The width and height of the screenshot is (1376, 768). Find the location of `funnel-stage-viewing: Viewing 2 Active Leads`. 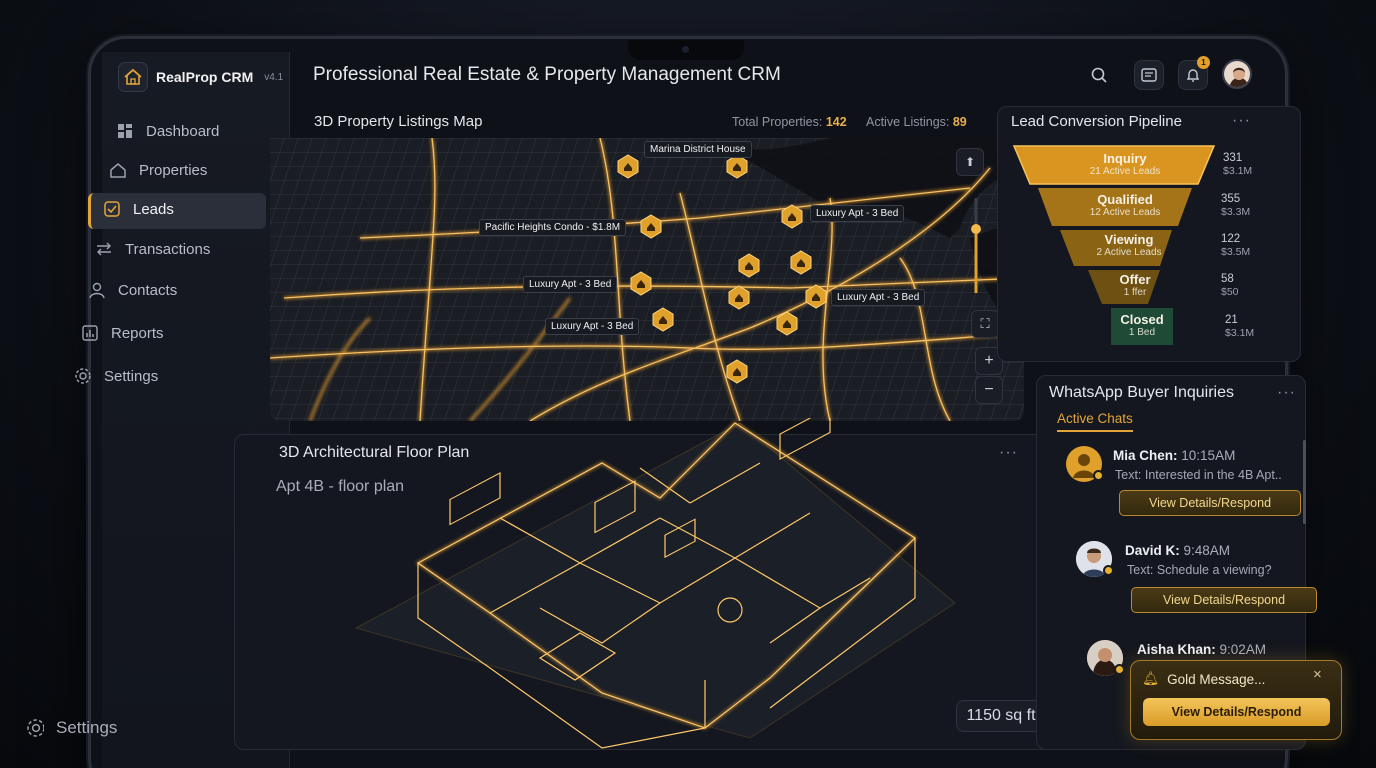

funnel-stage-viewing: Viewing 2 Active Leads is located at coordinates (1129, 245).